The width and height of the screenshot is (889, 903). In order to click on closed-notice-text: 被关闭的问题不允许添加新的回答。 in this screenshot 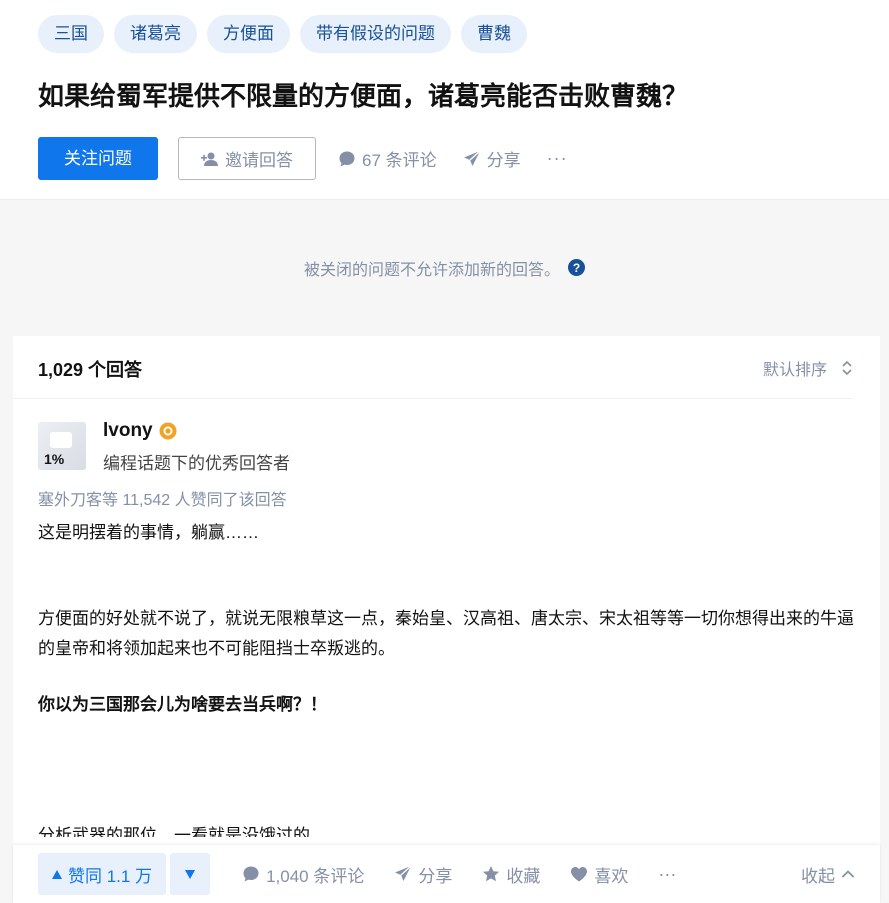, I will do `click(431, 270)`.